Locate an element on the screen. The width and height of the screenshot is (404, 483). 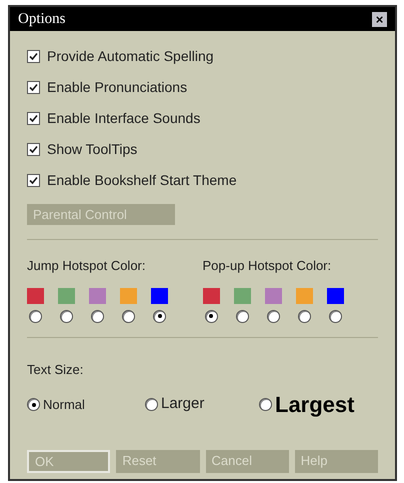
radio-label: Normal is located at coordinates (64, 405).